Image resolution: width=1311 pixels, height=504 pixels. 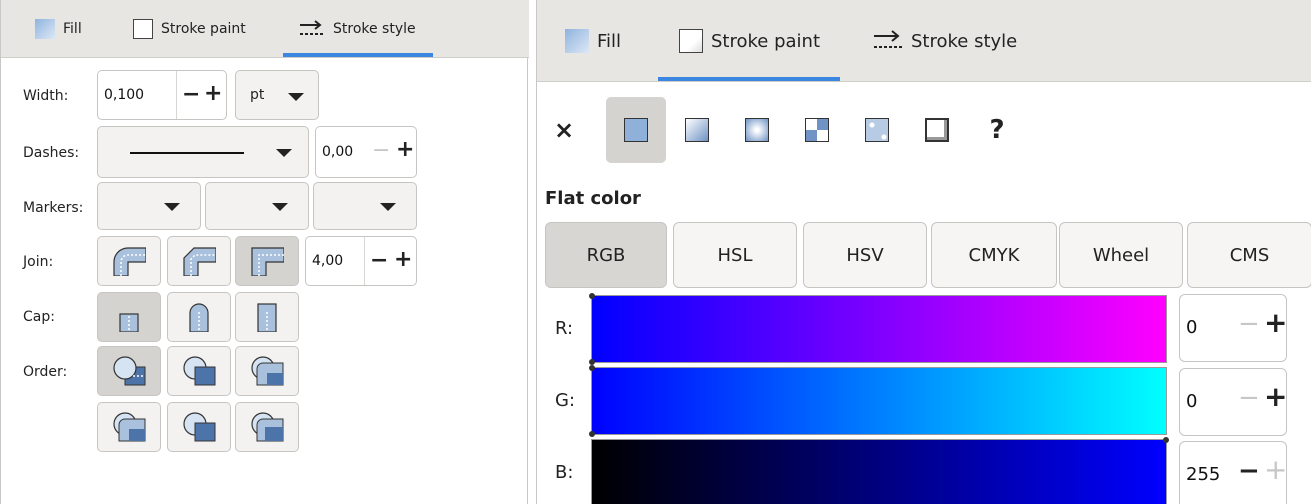 What do you see at coordinates (364, 261) in the screenshot?
I see `separator` at bounding box center [364, 261].